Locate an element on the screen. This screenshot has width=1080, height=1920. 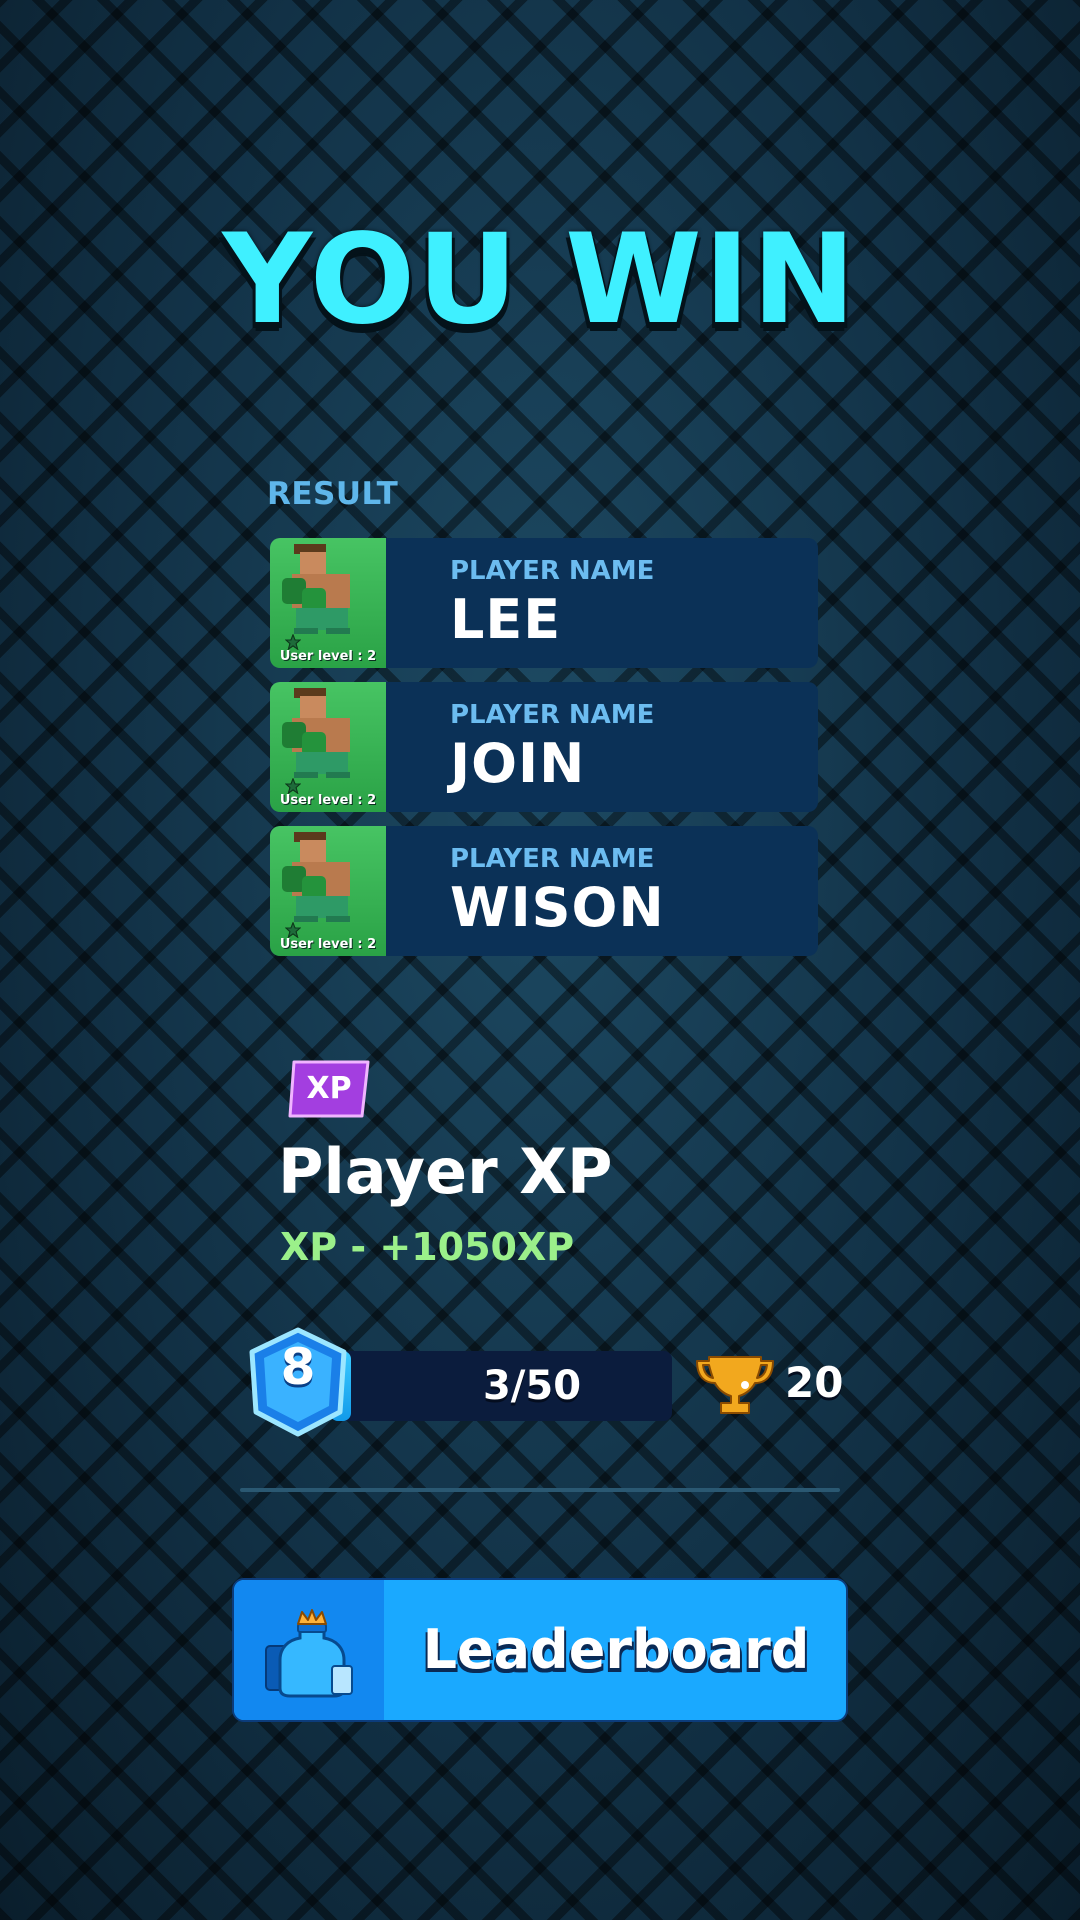
leaderboard-bottle-icon is located at coordinates (309, 1653).